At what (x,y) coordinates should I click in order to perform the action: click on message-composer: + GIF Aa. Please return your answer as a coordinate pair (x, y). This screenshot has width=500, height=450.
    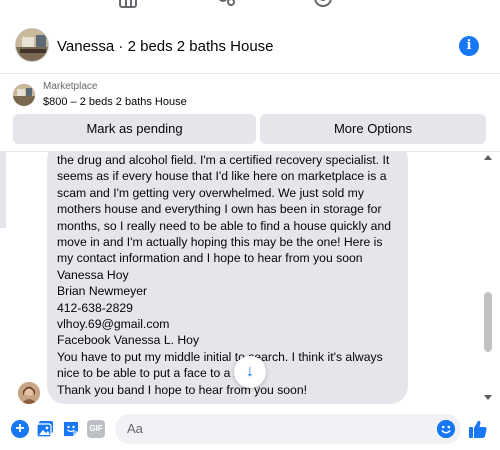
    Looking at the image, I should click on (250, 429).